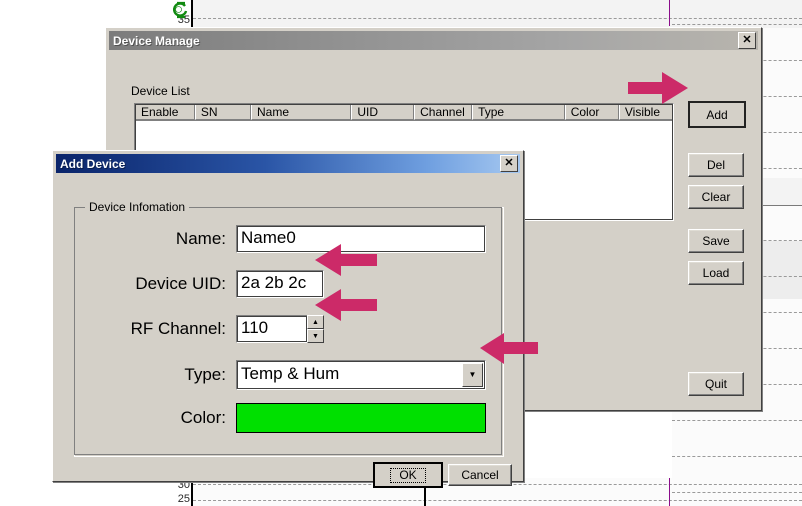 The width and height of the screenshot is (802, 506). What do you see at coordinates (180, 10) in the screenshot?
I see `circular-refresh-icon-glyph` at bounding box center [180, 10].